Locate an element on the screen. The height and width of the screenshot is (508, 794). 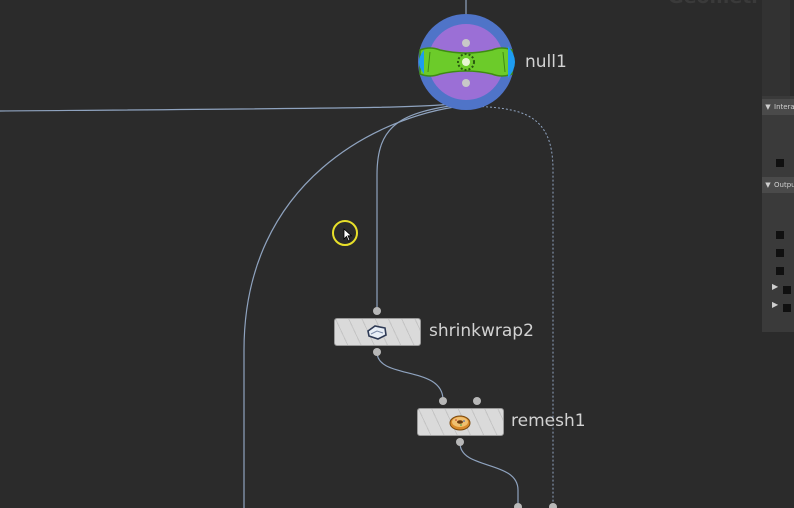
section-header-output: ▼Output is located at coordinates (778, 185).